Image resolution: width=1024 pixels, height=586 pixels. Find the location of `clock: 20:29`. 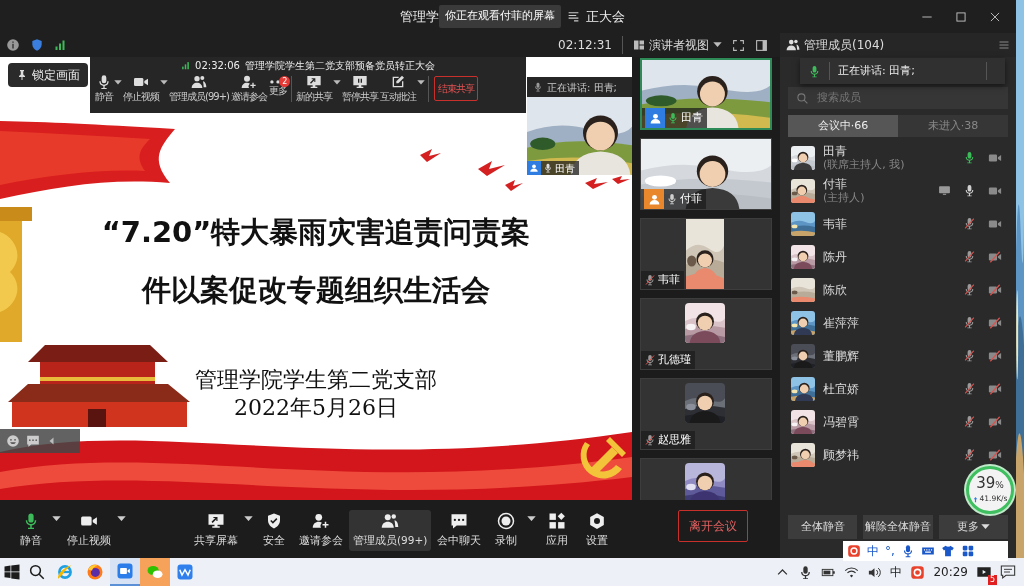

clock: 20:29 is located at coordinates (950, 572).